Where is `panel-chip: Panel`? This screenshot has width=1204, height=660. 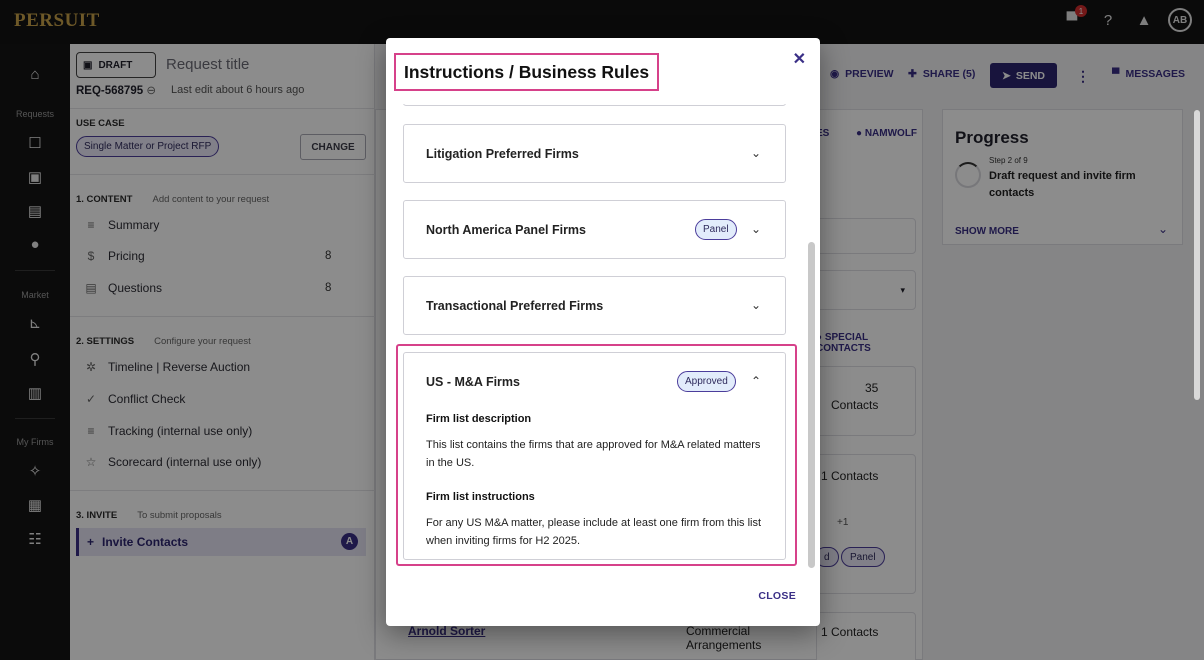
panel-chip: Panel is located at coordinates (716, 229).